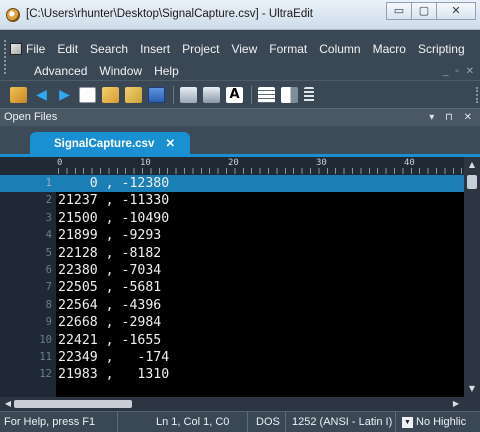 This screenshot has height=432, width=480. Describe the element at coordinates (232, 357) in the screenshot. I see `editor-line: 11 22349 , -174` at that location.